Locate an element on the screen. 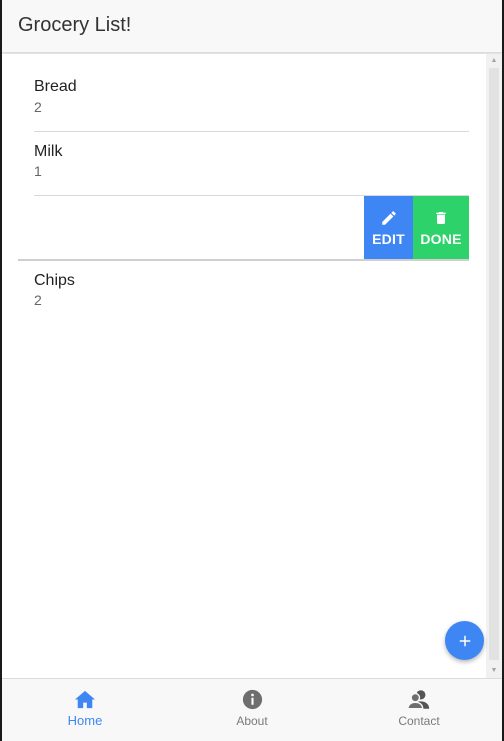 This screenshot has width=504, height=741. contacts-icon is located at coordinates (418, 700).